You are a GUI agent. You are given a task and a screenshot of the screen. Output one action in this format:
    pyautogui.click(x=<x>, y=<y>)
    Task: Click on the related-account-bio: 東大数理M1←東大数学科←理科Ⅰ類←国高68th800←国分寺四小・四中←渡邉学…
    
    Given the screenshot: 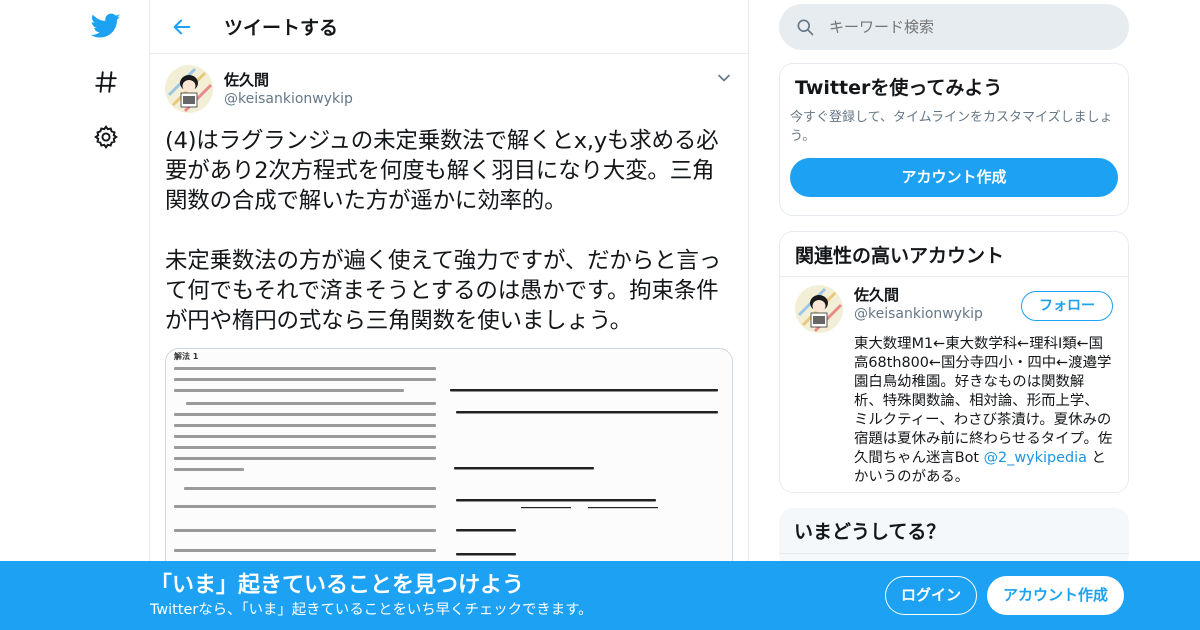 What is the action you would take?
    pyautogui.click(x=983, y=411)
    